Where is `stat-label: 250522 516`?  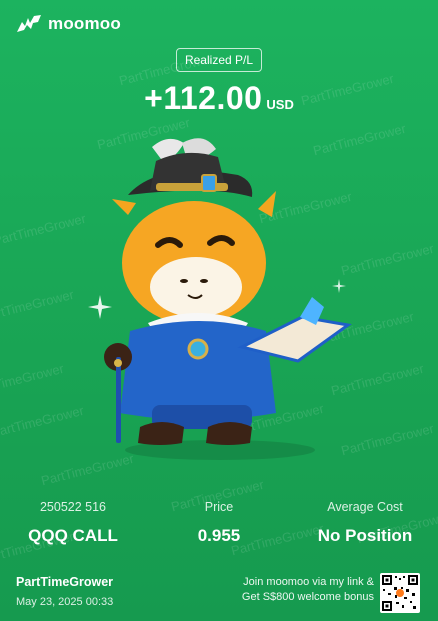
stat-label: 250522 516 is located at coordinates (73, 507).